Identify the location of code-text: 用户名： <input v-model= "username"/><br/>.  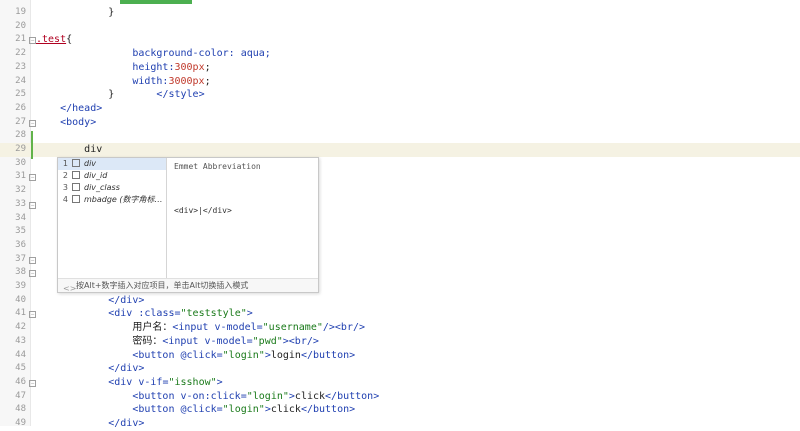
(200, 328).